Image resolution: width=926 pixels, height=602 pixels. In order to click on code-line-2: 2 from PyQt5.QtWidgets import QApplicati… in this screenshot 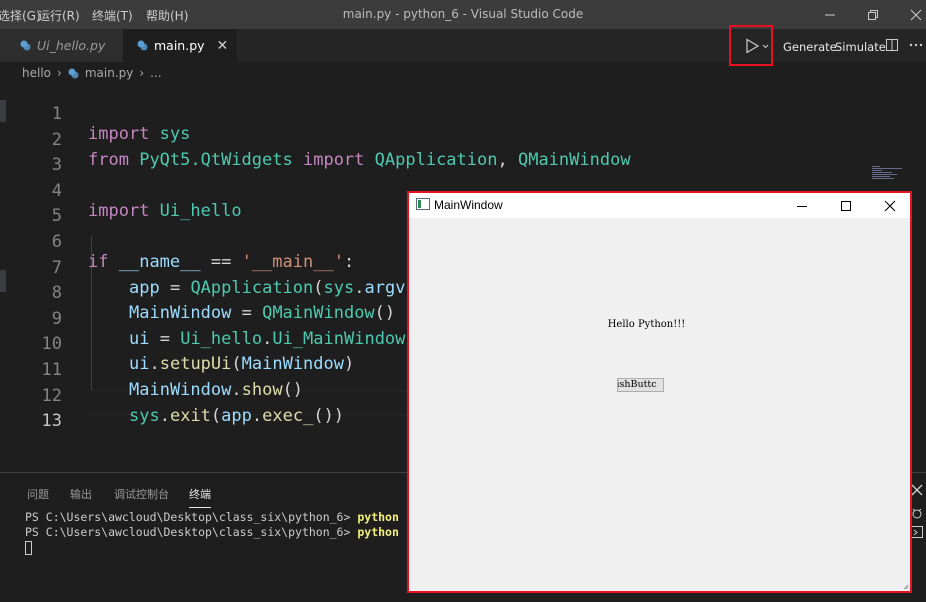, I will do `click(341, 149)`.